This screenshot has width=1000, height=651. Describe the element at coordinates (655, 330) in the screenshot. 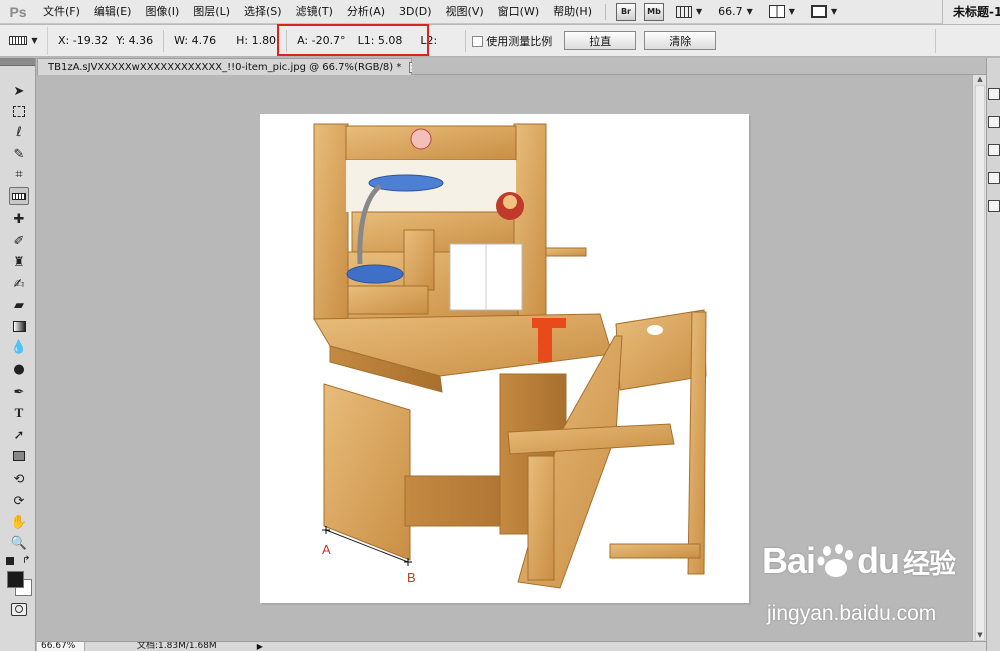

I see `chair-handle-hole` at that location.